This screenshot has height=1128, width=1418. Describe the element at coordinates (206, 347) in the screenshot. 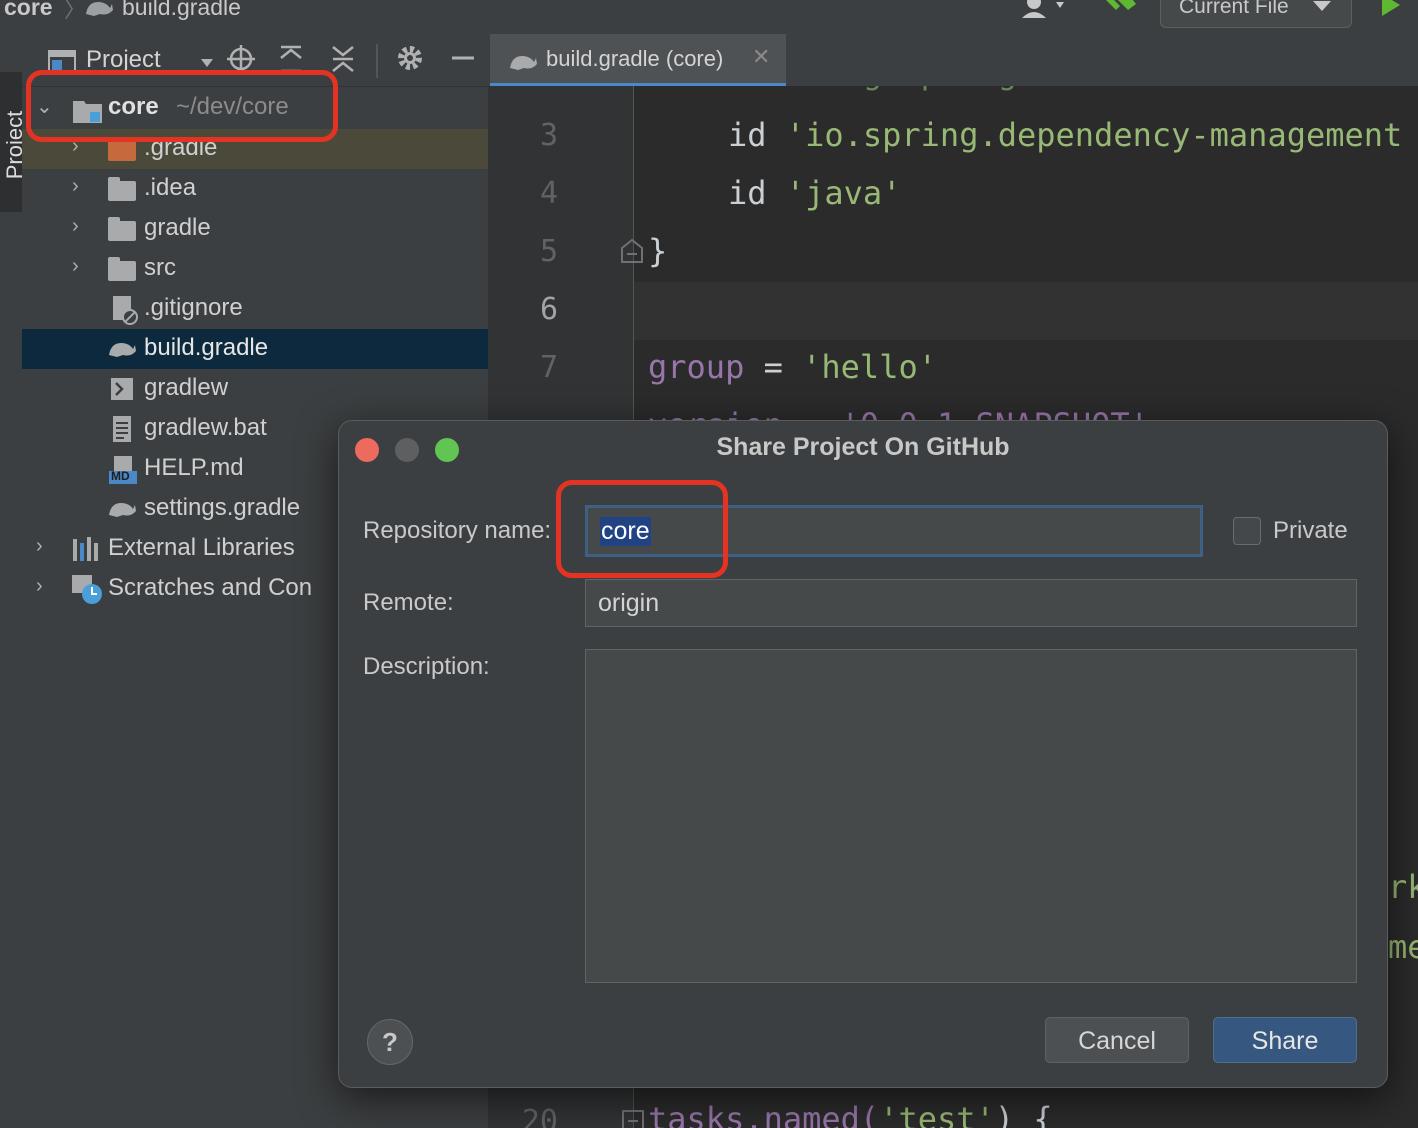

I see `tree-item-label: build.gradle` at that location.